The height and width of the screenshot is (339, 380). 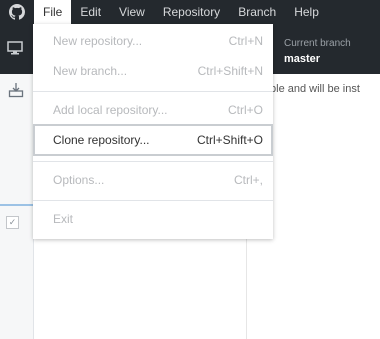 What do you see at coordinates (17, 12) in the screenshot?
I see `github-octocat-icon` at bounding box center [17, 12].